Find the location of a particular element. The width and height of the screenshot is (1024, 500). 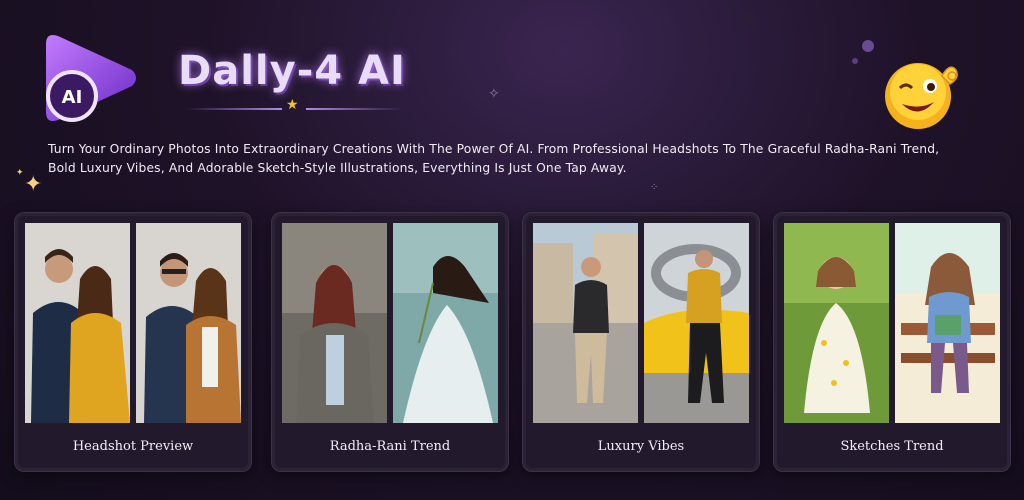

star-icon: ★ is located at coordinates (292, 105).